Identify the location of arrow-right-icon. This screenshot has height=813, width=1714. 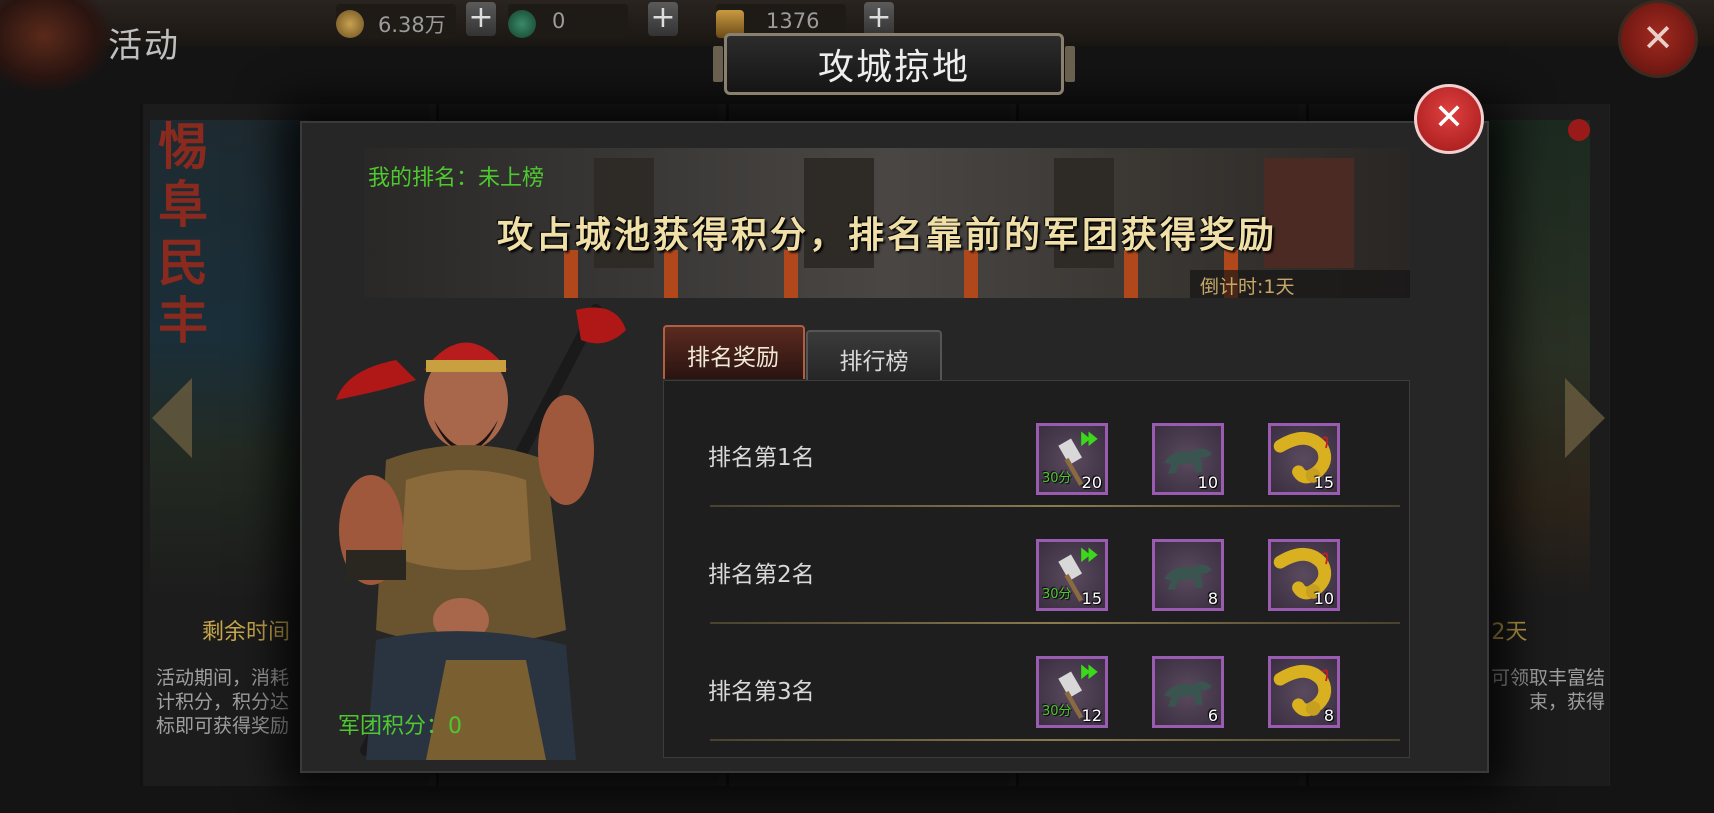
(1585, 418).